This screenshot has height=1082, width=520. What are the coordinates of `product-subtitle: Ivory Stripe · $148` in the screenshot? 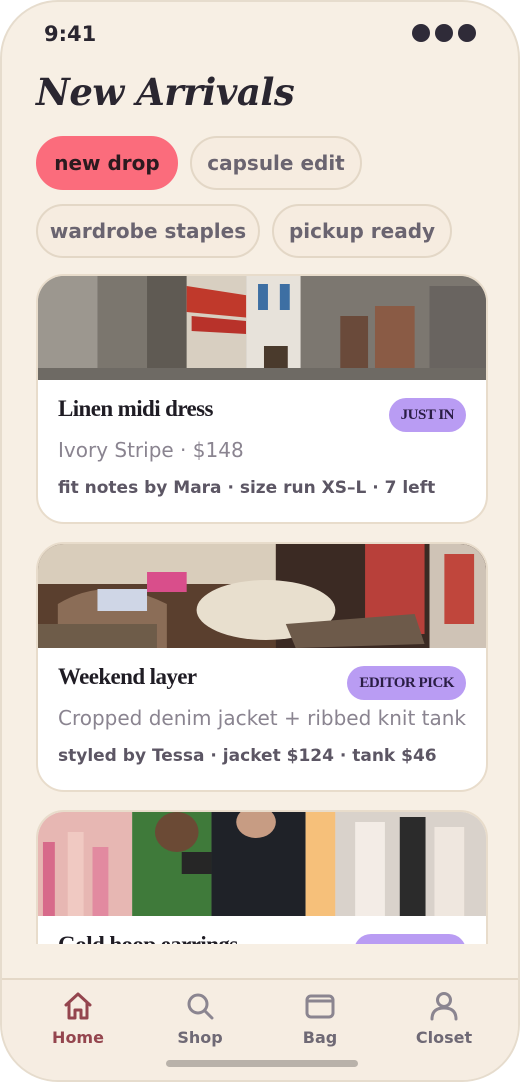 It's located at (151, 450).